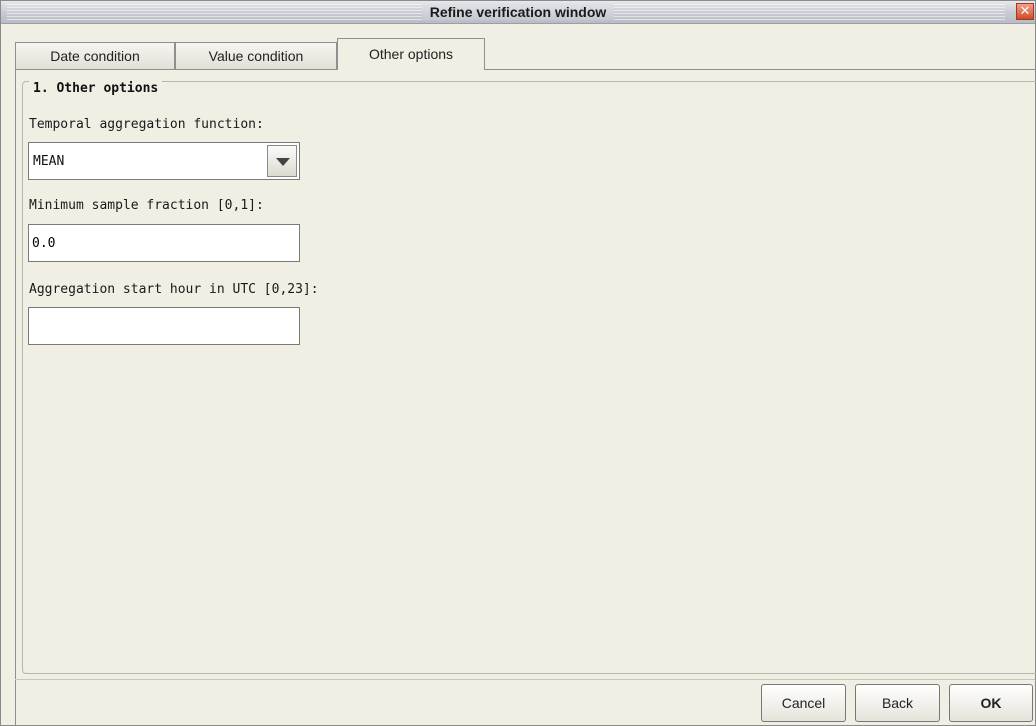  Describe the element at coordinates (174, 289) in the screenshot. I see `start-hour-label: Aggregation start hour in UTC [0,23]:` at that location.